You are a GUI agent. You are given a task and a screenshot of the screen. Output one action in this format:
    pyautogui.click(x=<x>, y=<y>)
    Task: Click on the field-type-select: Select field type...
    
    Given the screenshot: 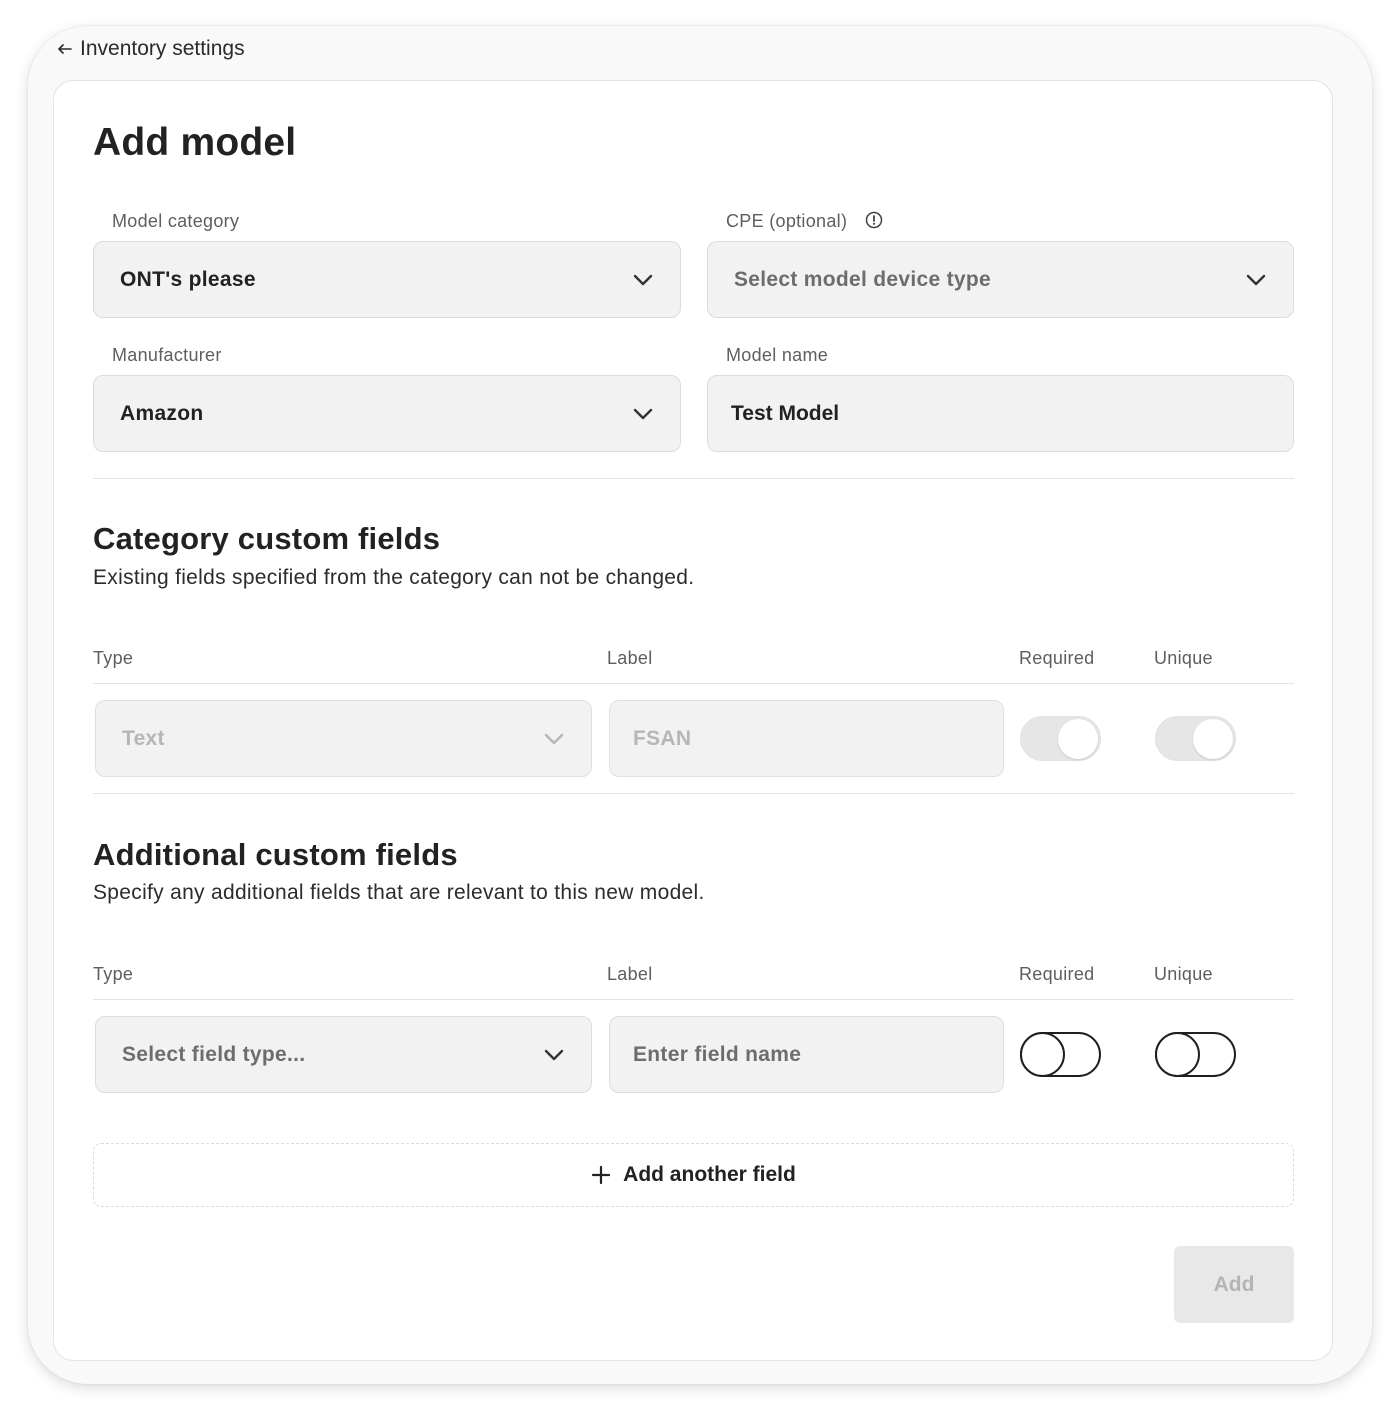 What is the action you would take?
    pyautogui.click(x=343, y=1054)
    